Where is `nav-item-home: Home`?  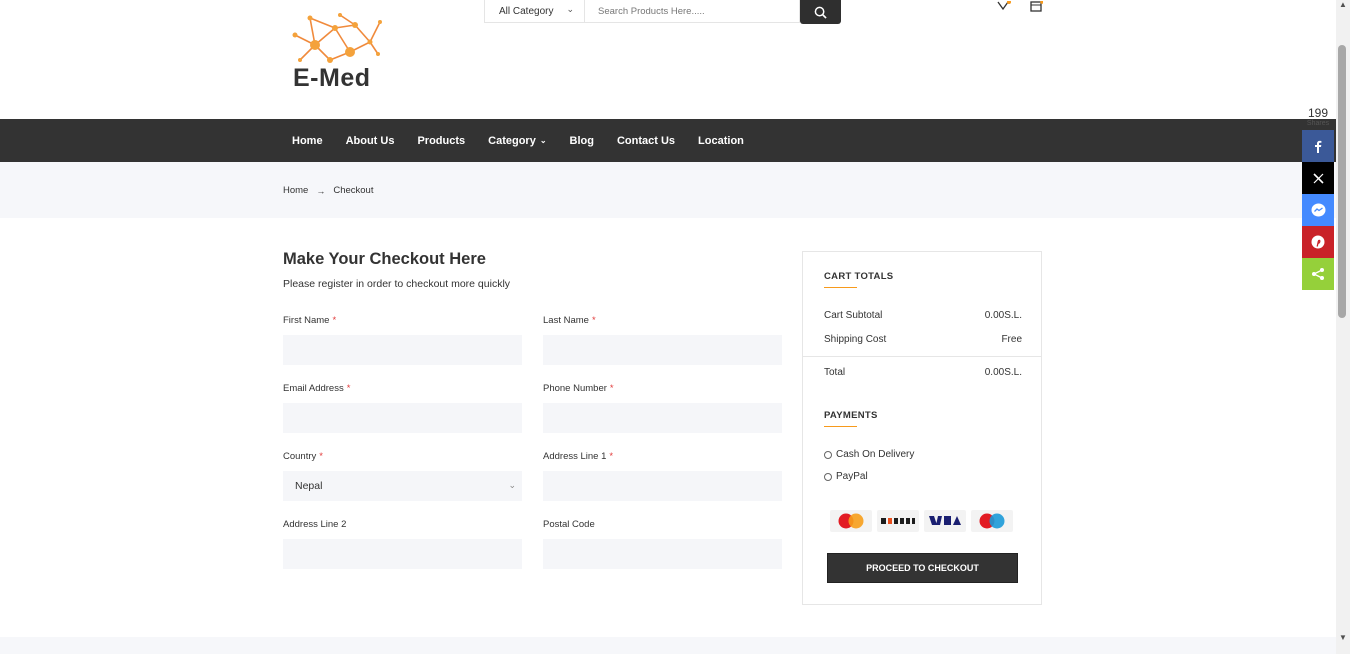
nav-item-home: Home is located at coordinates (307, 141).